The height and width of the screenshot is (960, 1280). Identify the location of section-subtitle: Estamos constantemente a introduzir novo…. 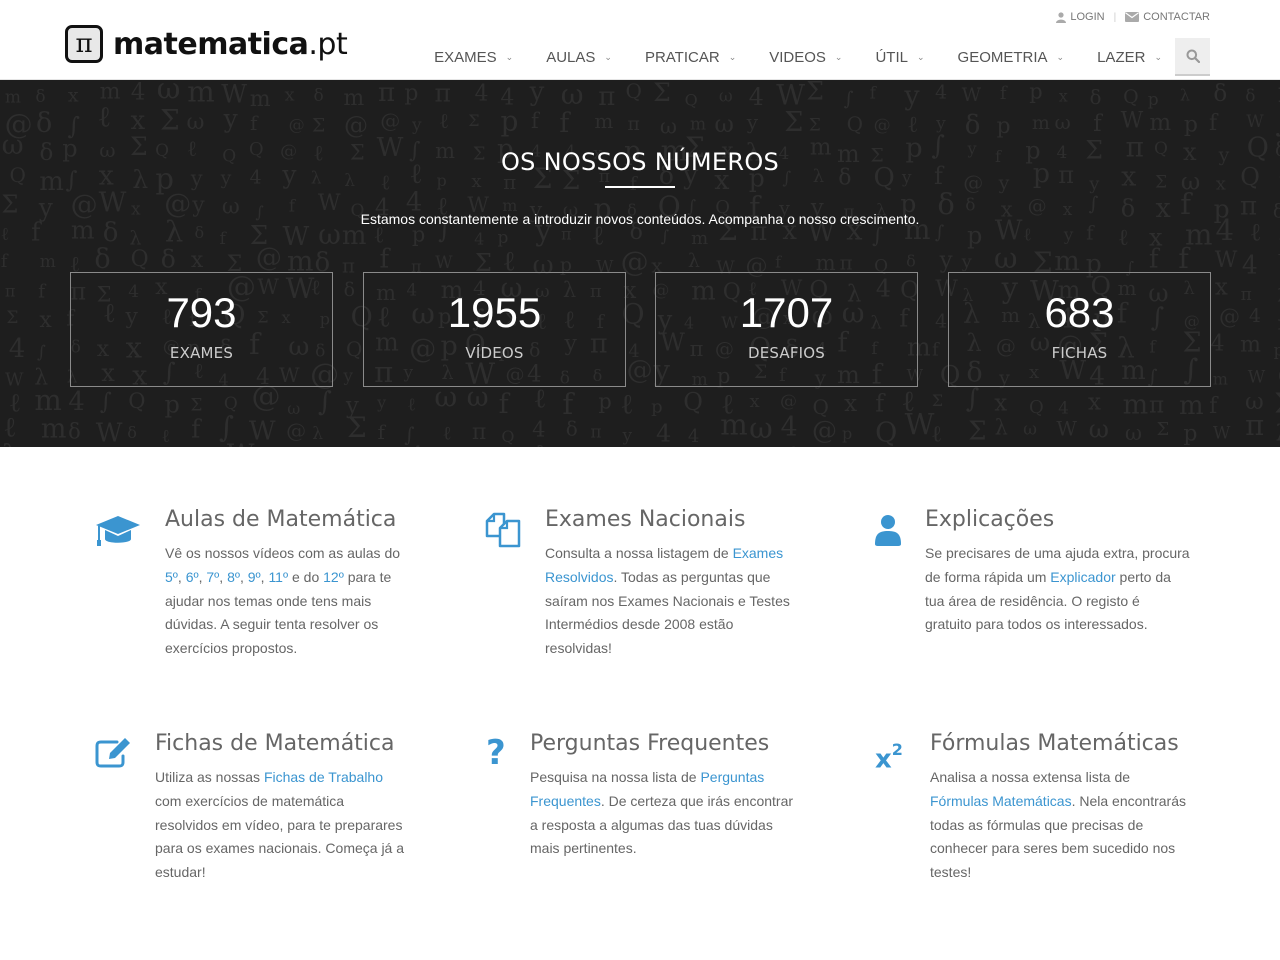
(640, 219).